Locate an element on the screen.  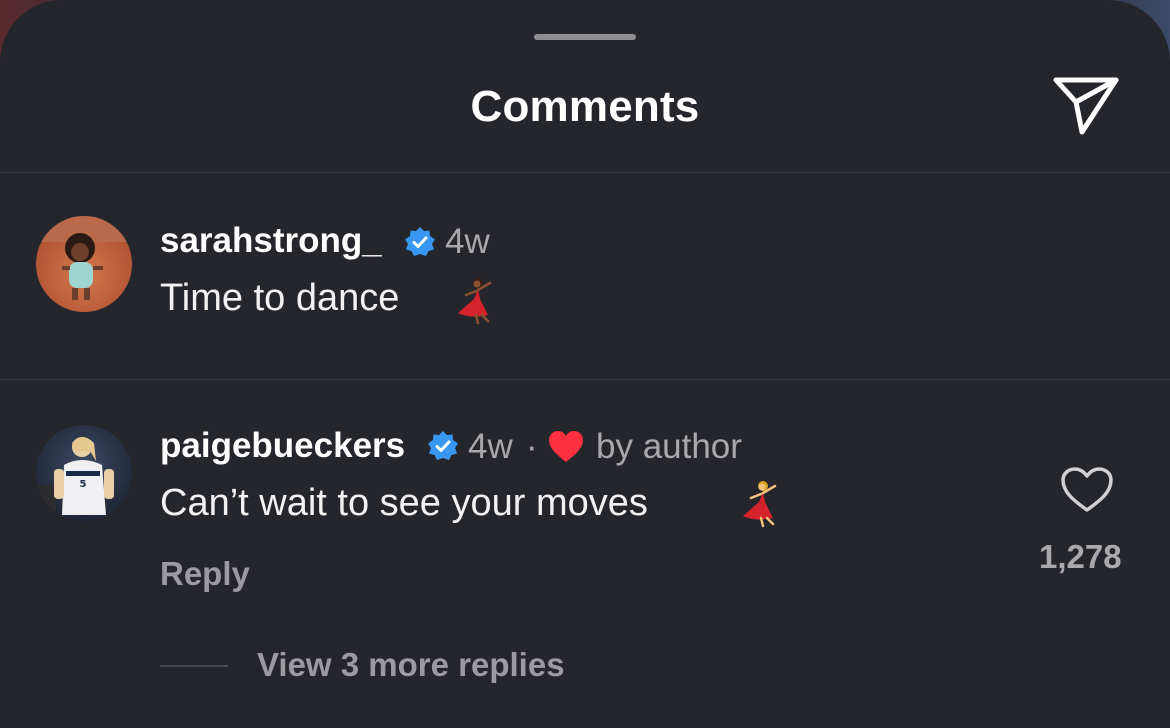
comment-text: Time to dance is located at coordinates (280, 298).